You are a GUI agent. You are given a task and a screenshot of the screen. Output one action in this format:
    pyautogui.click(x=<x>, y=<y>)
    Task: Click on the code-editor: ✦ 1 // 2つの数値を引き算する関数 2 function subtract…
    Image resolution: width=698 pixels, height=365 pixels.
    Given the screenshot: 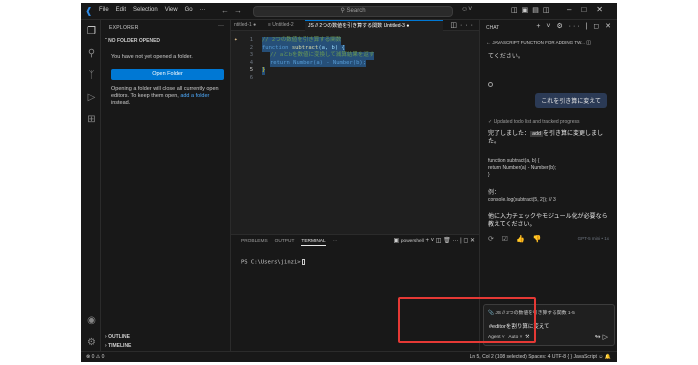 What is the action you would take?
    pyautogui.click(x=355, y=59)
    